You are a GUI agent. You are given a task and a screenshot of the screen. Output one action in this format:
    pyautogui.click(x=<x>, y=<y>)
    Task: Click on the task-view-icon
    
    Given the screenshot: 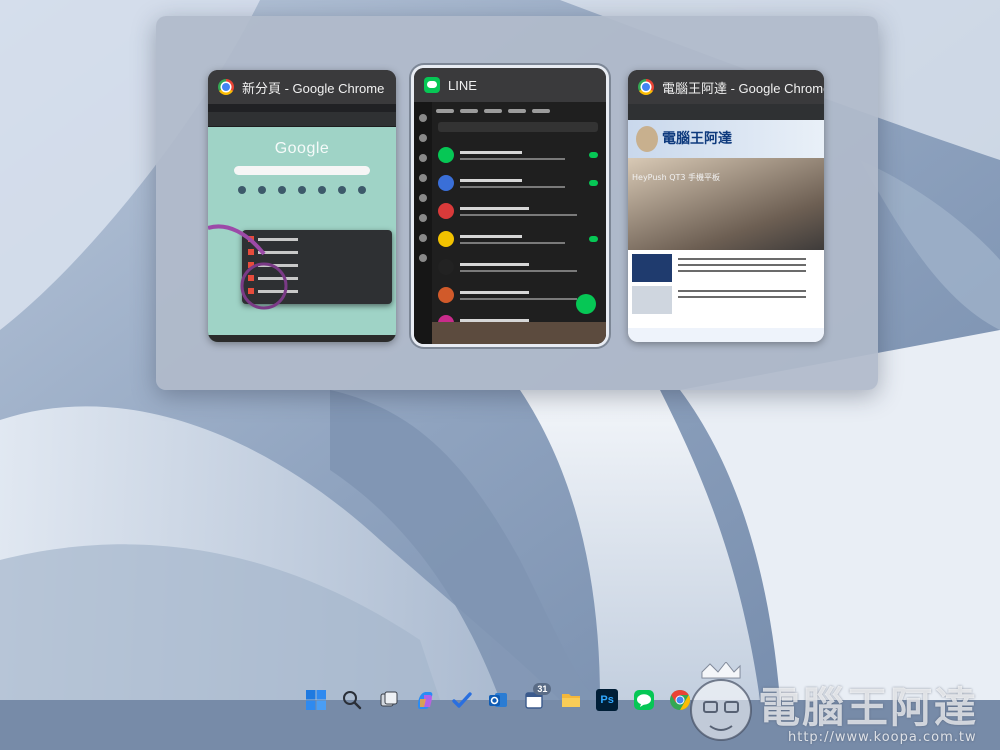 What is the action you would take?
    pyautogui.click(x=389, y=699)
    